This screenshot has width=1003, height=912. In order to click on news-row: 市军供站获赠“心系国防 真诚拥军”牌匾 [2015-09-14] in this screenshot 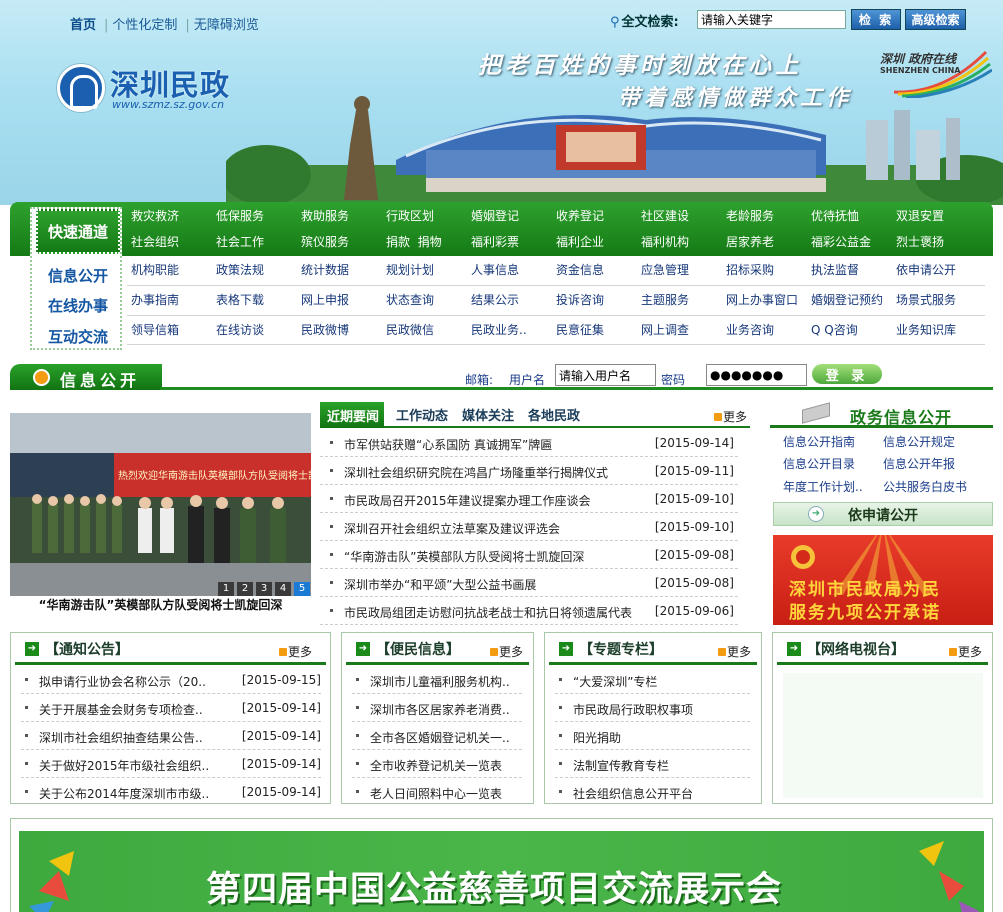, I will do `click(529, 443)`.